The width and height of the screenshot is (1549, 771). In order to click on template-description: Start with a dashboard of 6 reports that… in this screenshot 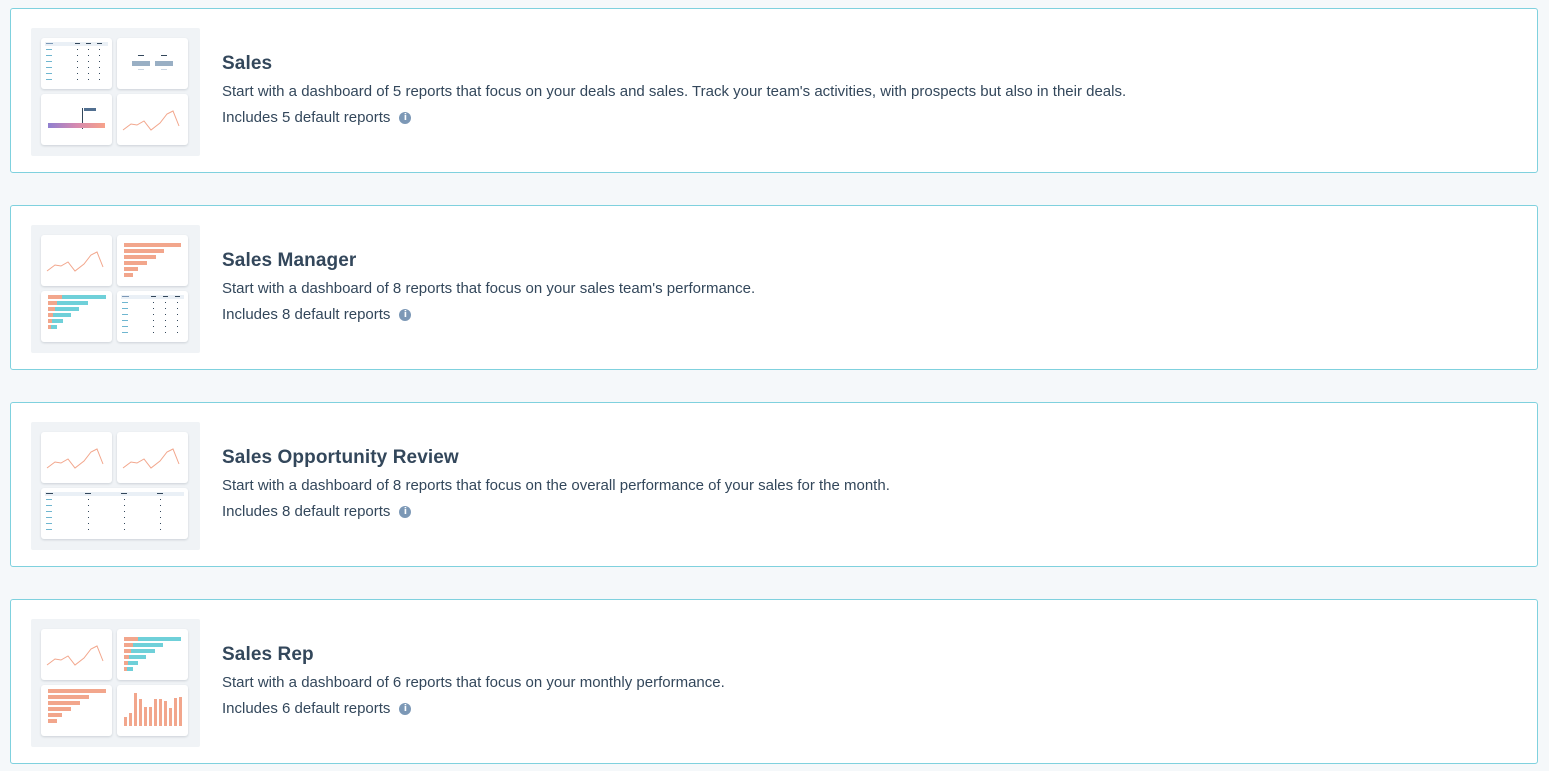, I will do `click(473, 682)`.